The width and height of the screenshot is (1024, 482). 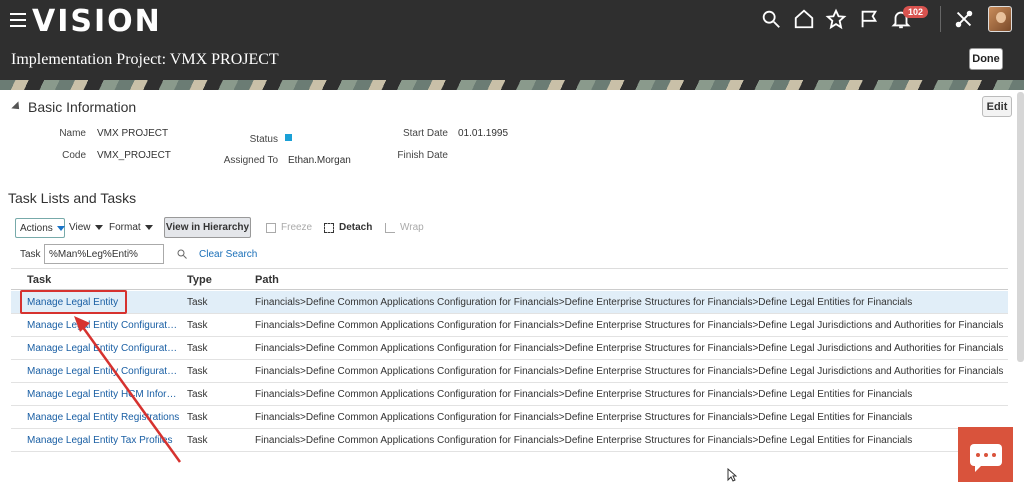 What do you see at coordinates (97, 21) in the screenshot?
I see `brand-logo: VISION` at bounding box center [97, 21].